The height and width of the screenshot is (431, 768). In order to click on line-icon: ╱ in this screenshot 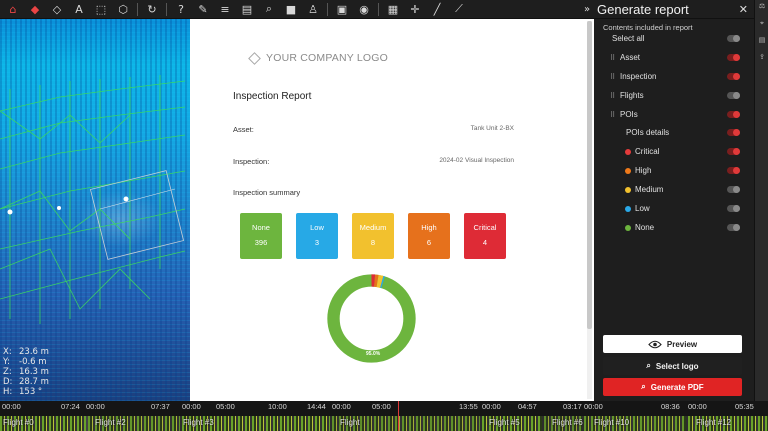, I will do `click(437, 9)`.